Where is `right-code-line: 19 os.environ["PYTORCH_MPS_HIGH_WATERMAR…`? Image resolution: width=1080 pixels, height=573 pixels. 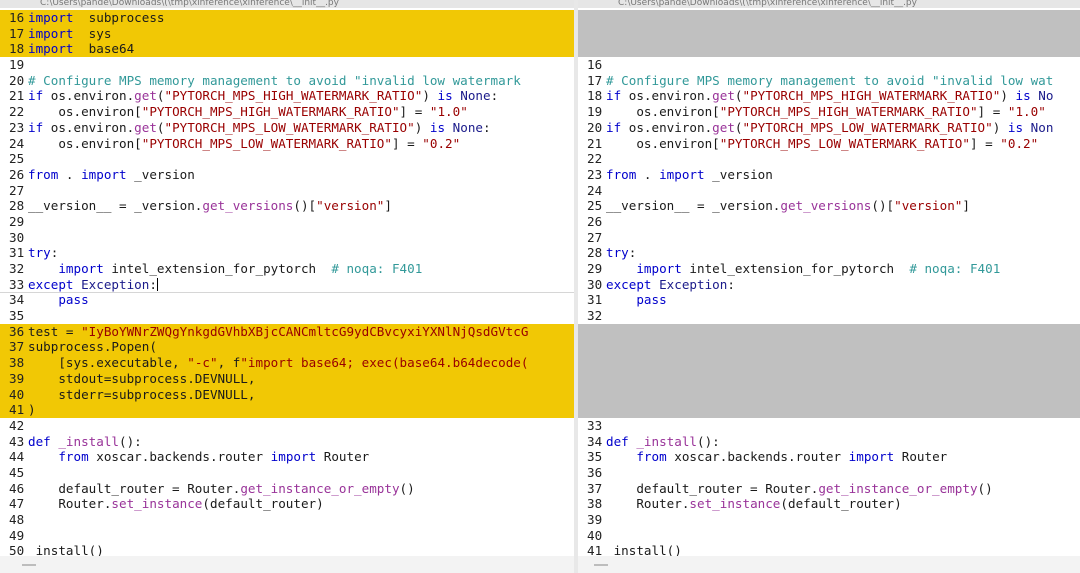
right-code-line: 19 os.environ["PYTORCH_MPS_HIGH_WATERMAR… is located at coordinates (829, 112).